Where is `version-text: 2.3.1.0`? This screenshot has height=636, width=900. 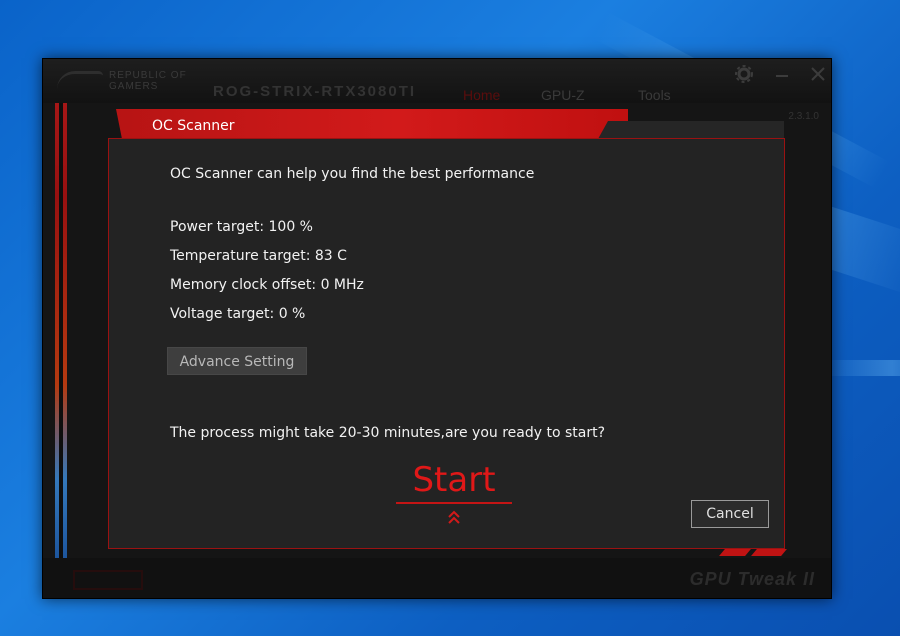
version-text: 2.3.1.0 is located at coordinates (803, 116).